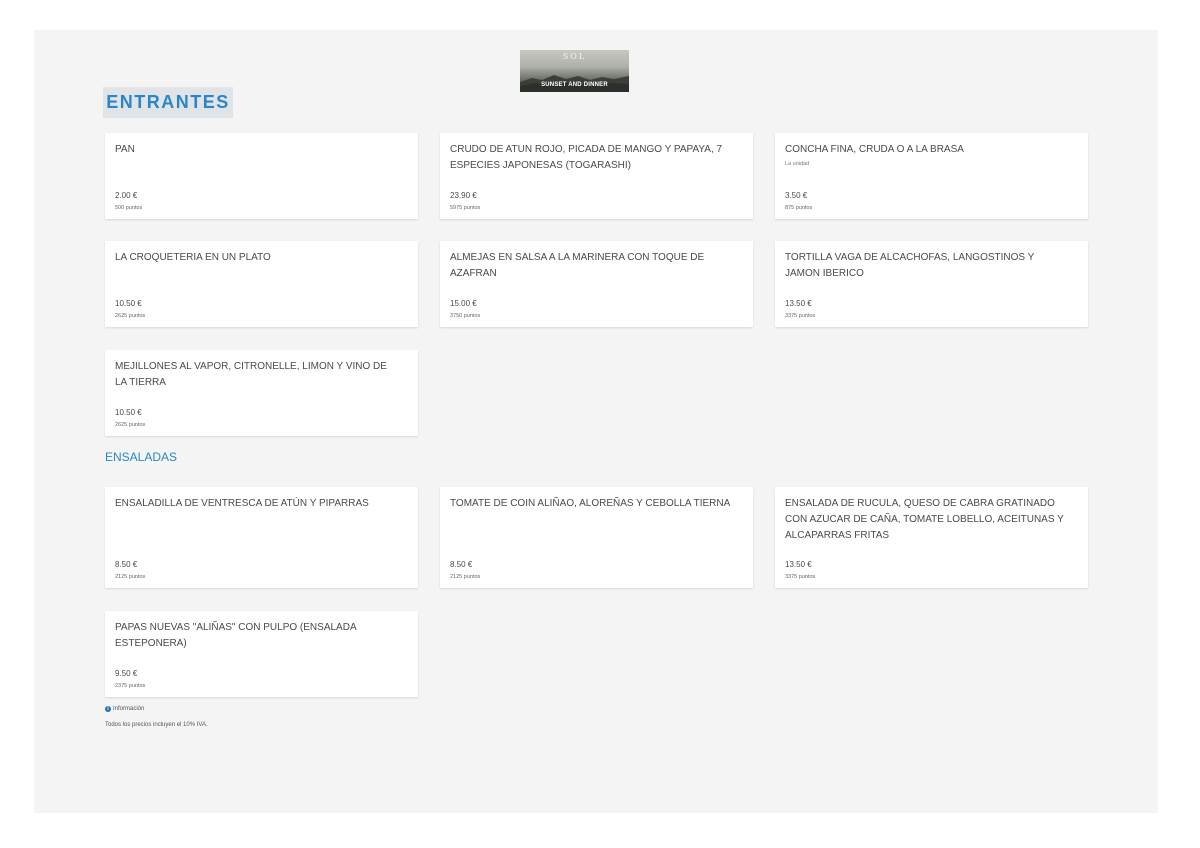 This screenshot has width=1200, height=848. I want to click on section-title-ensaladas: ENSALADAS, so click(141, 457).